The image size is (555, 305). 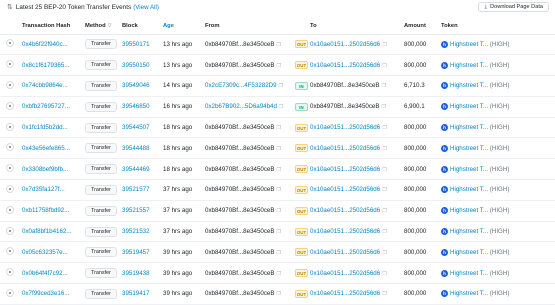 I want to click on block-link: 39550150, so click(x=136, y=65).